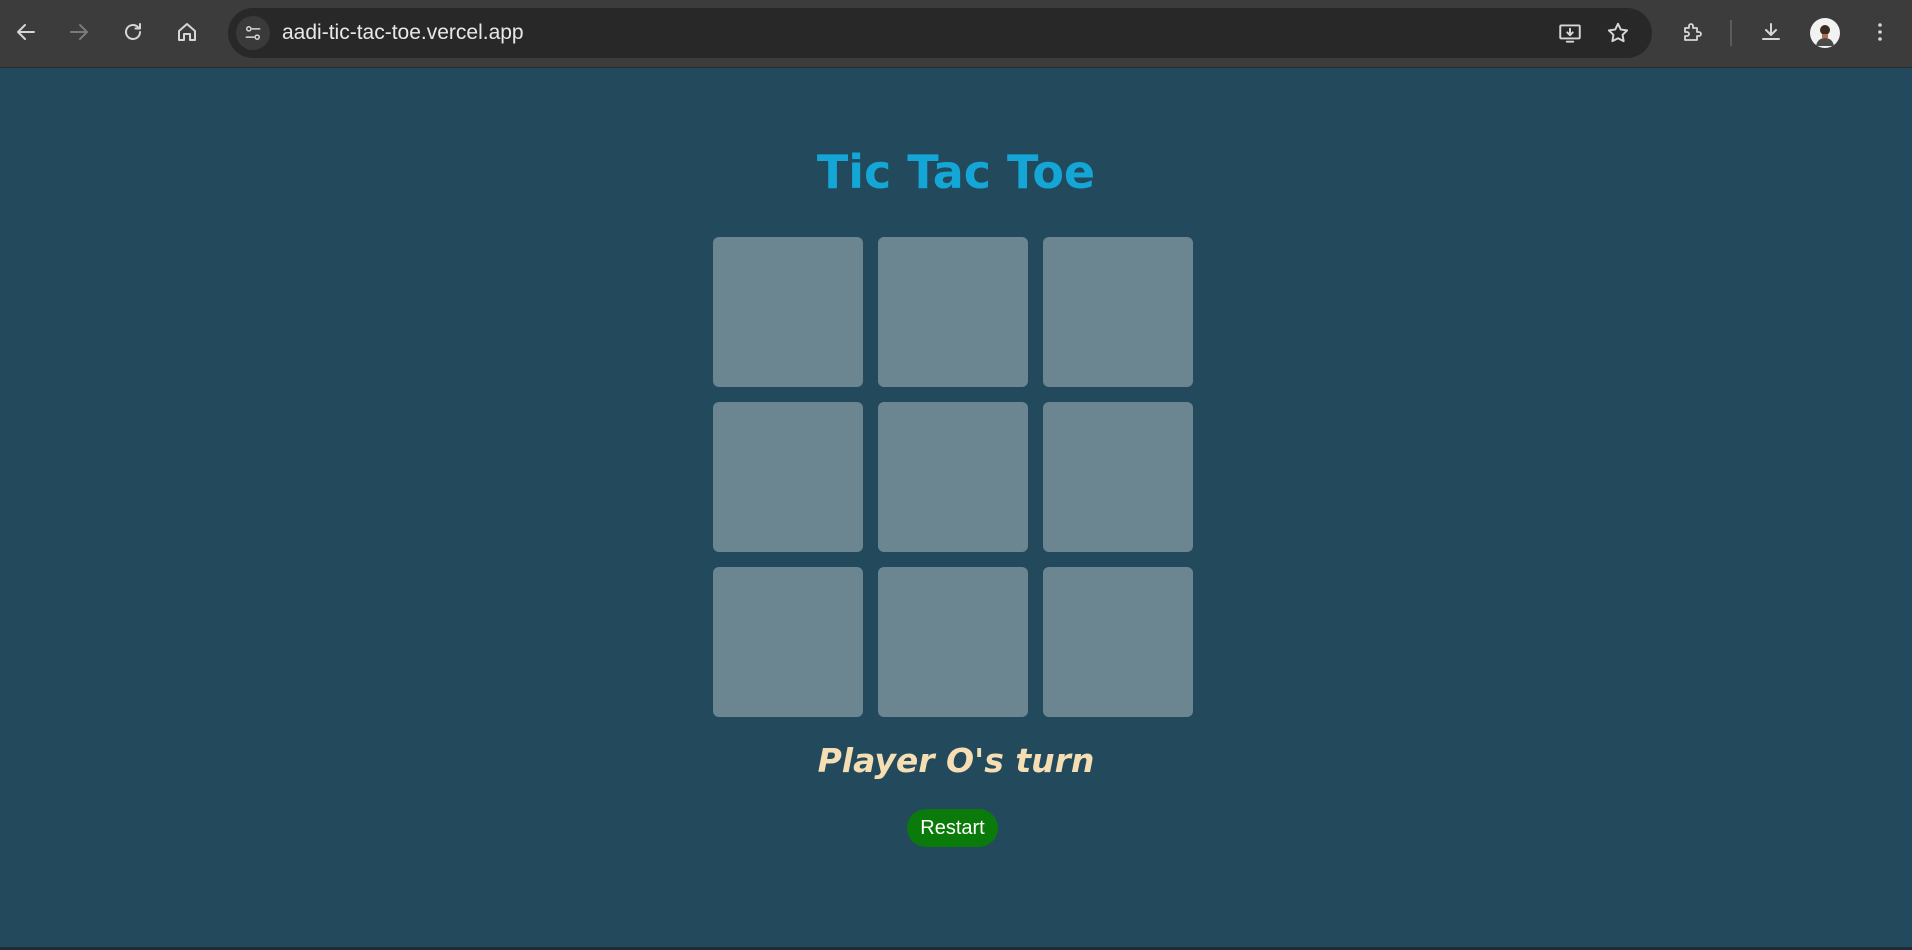  I want to click on back-button, so click(26, 32).